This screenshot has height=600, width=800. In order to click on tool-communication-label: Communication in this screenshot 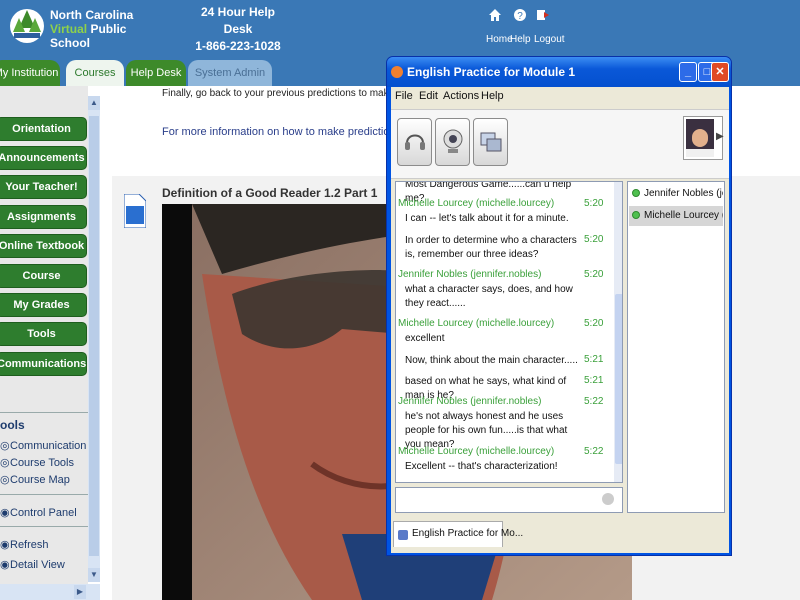, I will do `click(48, 446)`.